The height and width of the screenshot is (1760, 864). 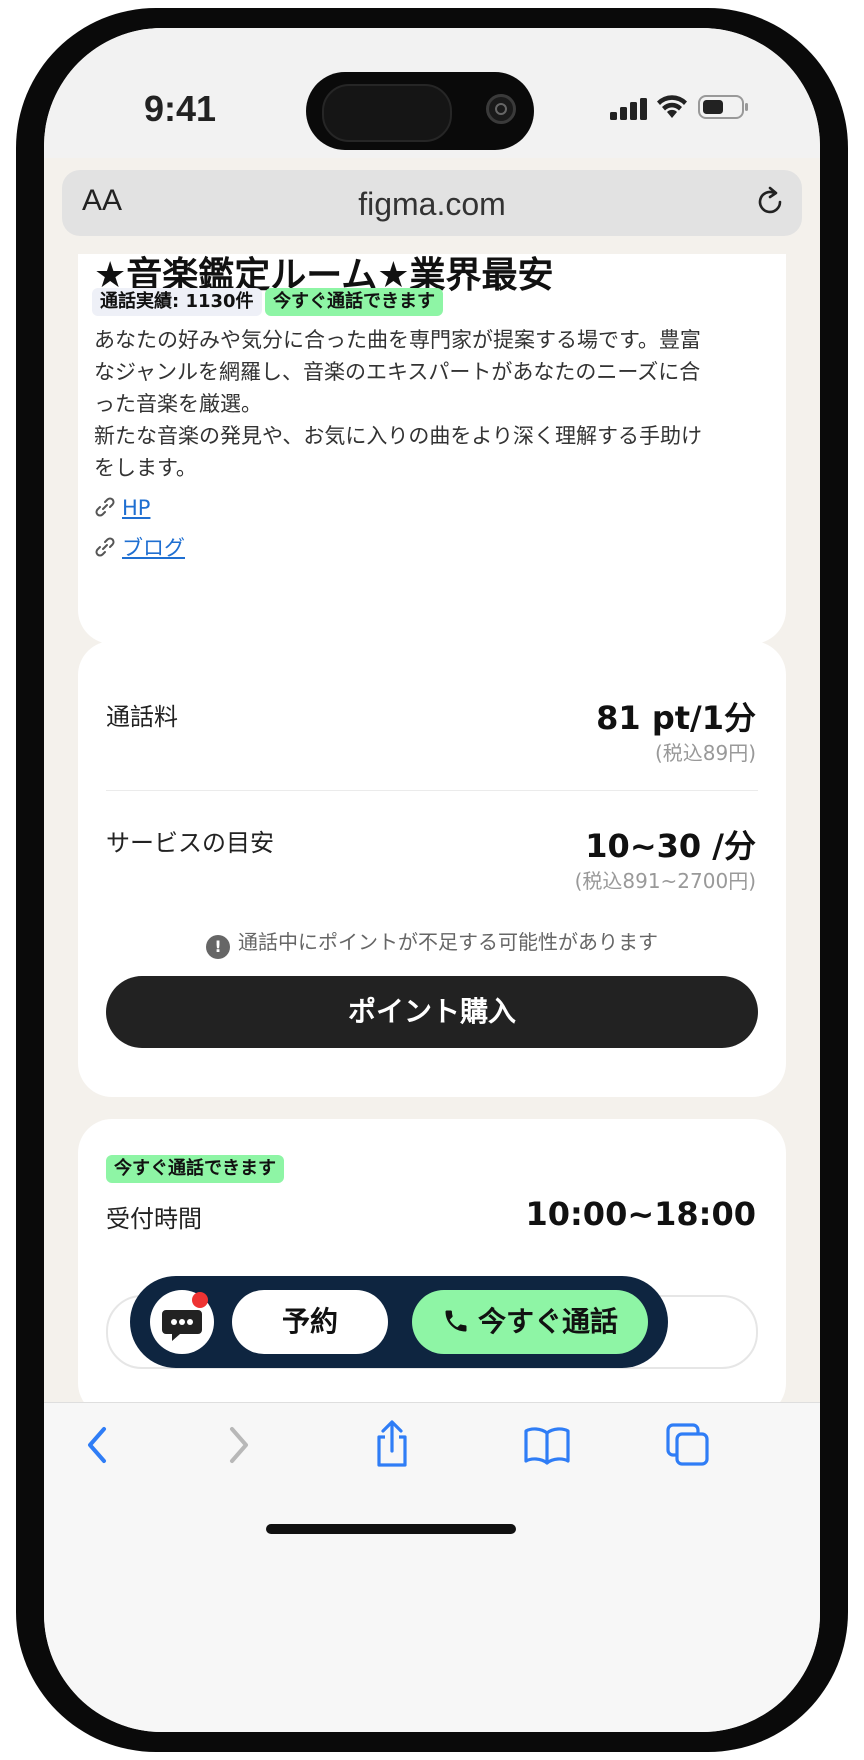 I want to click on status-bar: 9:41, so click(x=432, y=93).